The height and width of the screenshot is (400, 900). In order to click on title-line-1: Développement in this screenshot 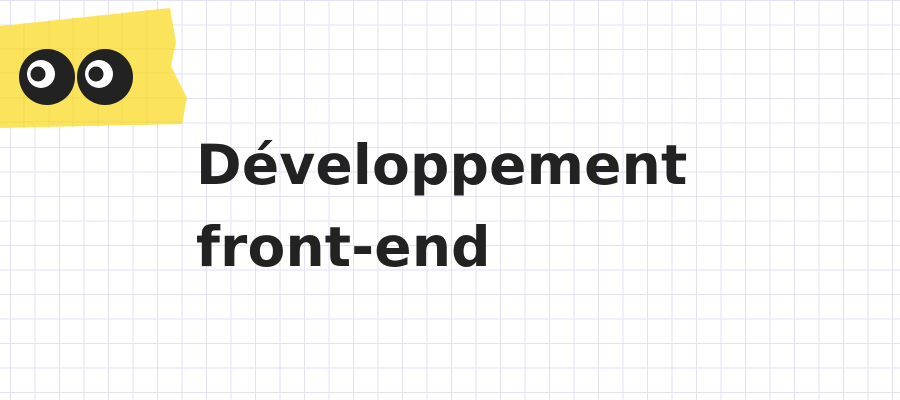, I will do `click(442, 165)`.